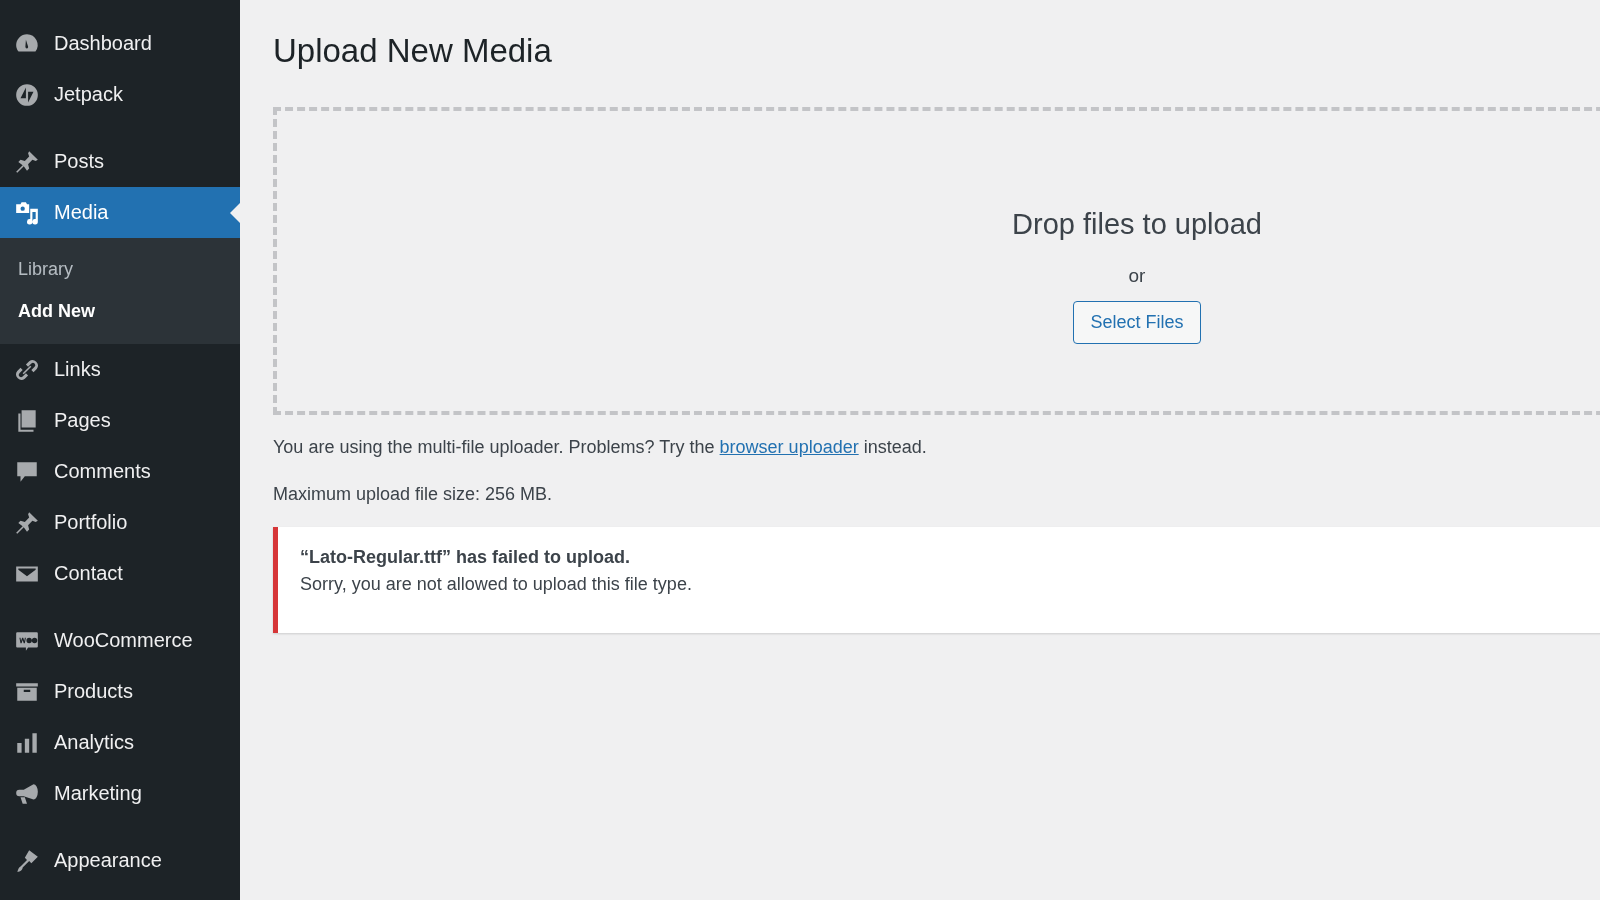 The height and width of the screenshot is (900, 1600). What do you see at coordinates (413, 494) in the screenshot?
I see `max-size-text: Maximum upload file size: 256 MB.` at bounding box center [413, 494].